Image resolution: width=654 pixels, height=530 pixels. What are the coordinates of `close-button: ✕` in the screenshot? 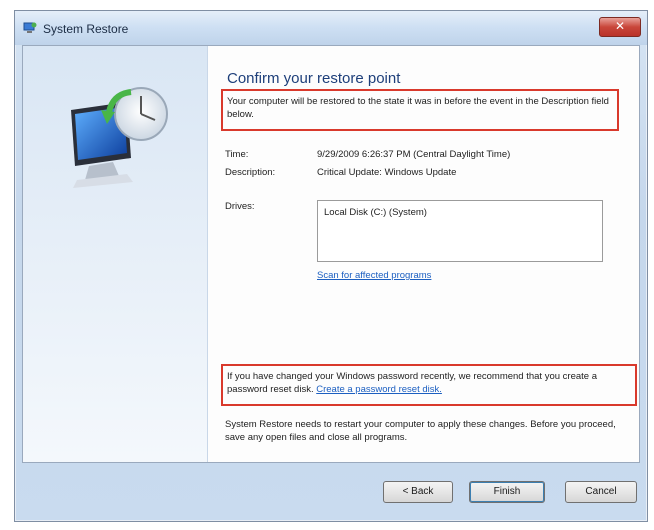 It's located at (620, 27).